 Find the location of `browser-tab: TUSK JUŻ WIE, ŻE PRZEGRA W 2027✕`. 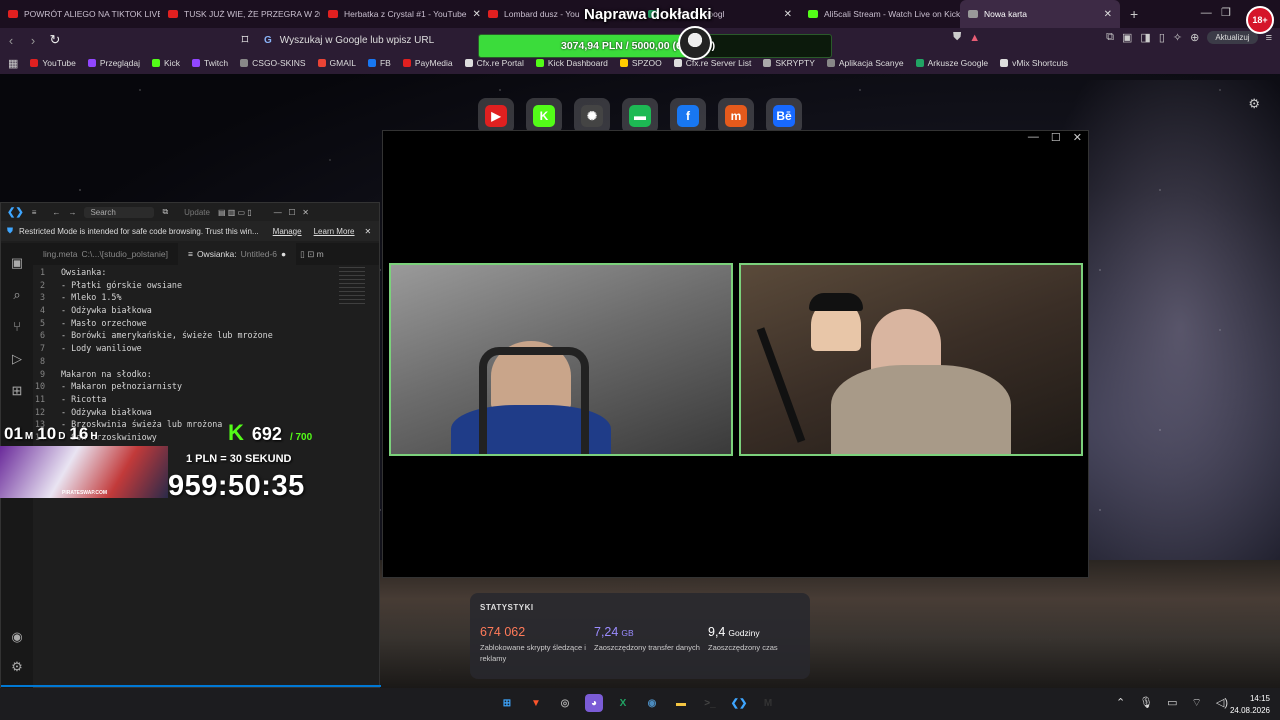

browser-tab: TUSK JUŻ WIE, ŻE PRZEGRA W 2027✕ is located at coordinates (240, 14).